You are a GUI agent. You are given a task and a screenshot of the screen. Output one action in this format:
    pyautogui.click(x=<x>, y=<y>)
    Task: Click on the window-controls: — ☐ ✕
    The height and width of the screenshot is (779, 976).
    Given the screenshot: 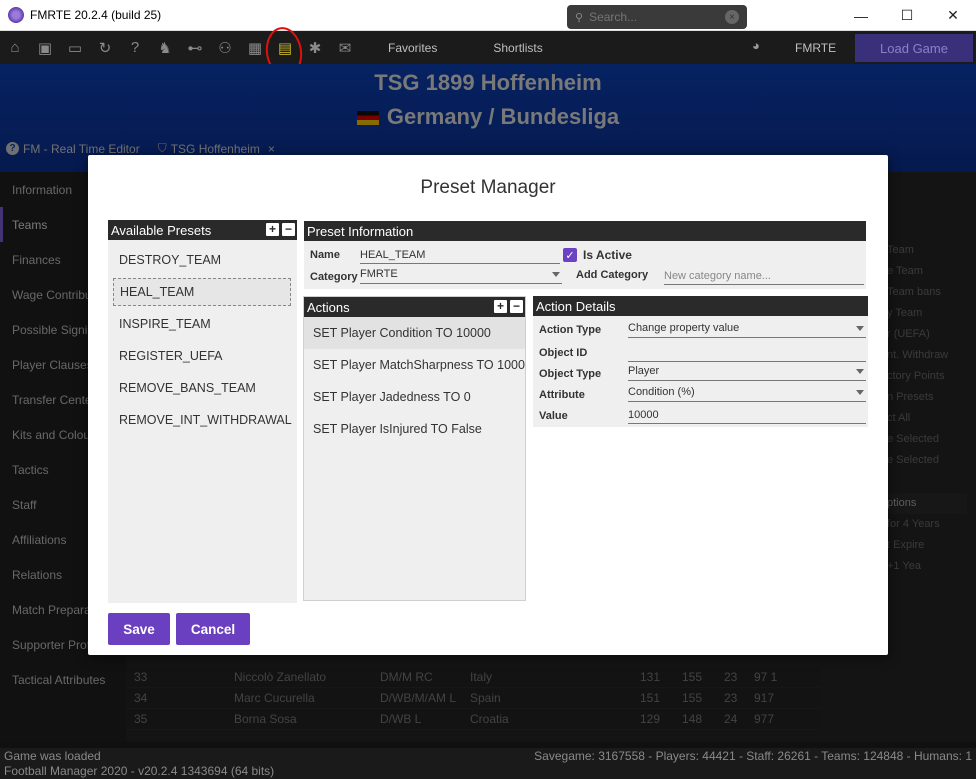 What is the action you would take?
    pyautogui.click(x=907, y=15)
    